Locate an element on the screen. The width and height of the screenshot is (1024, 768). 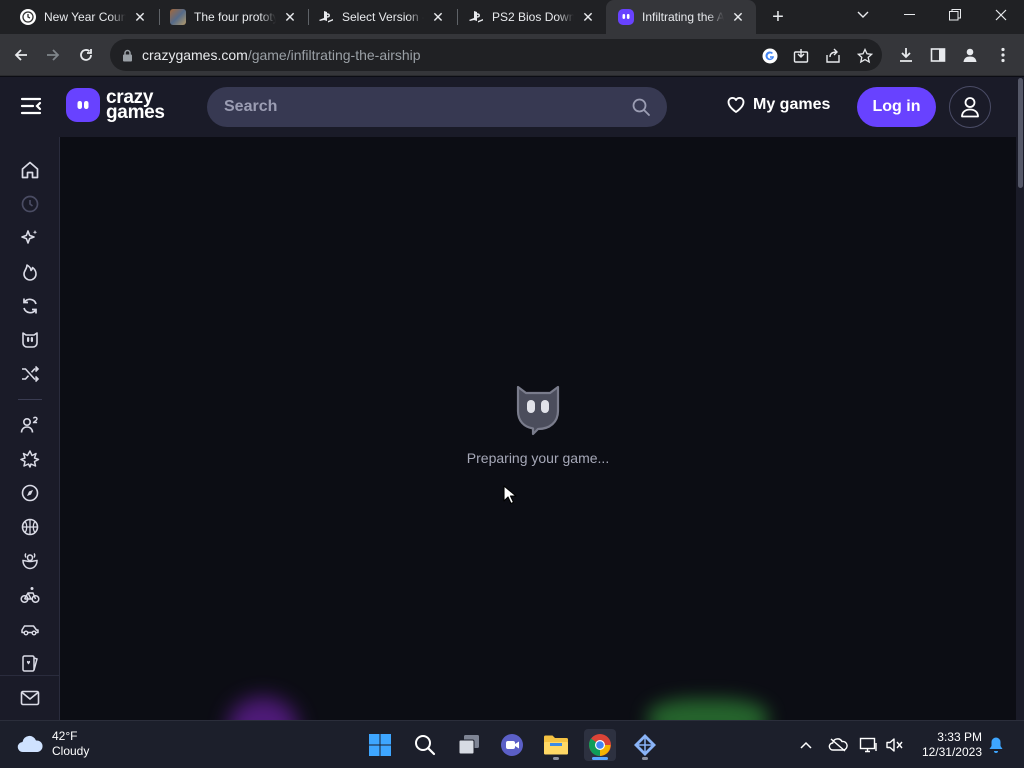
crazygames-favicon-icon is located at coordinates (626, 17).